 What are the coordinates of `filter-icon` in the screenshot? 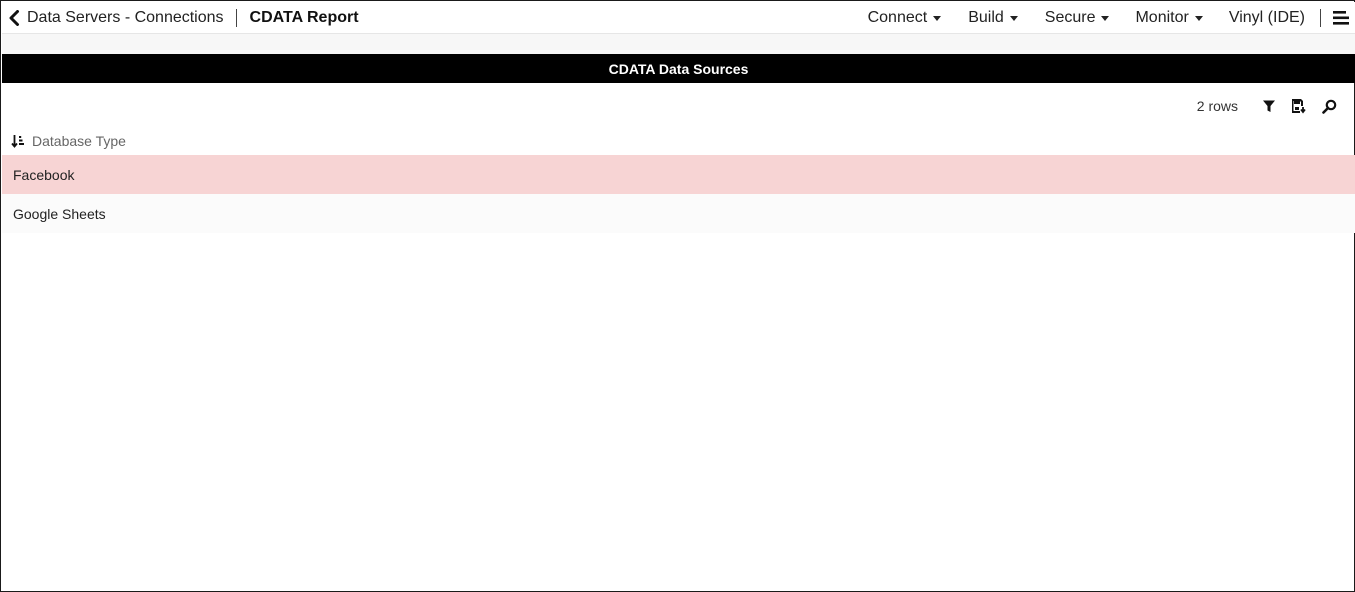 It's located at (1269, 106).